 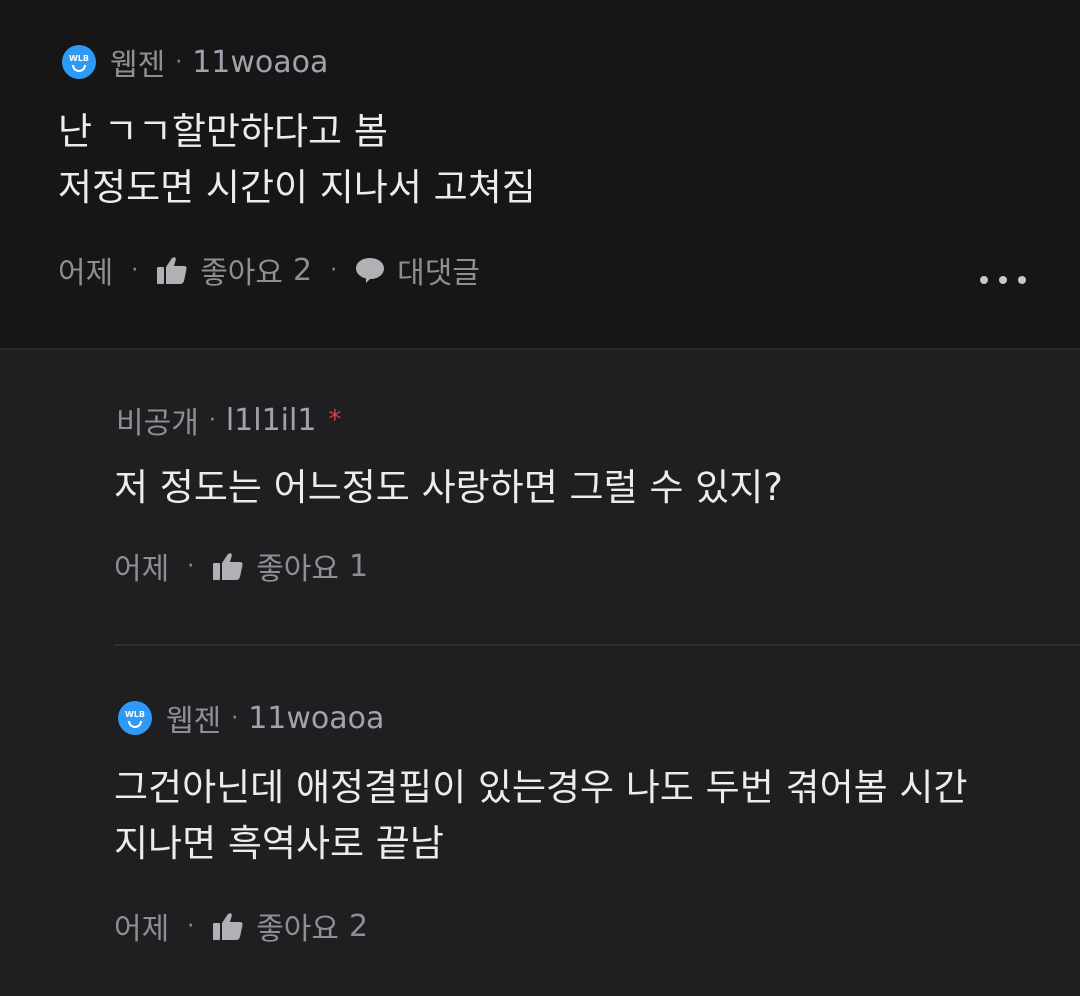 I want to click on reply-button: 대댓글, so click(x=417, y=270).